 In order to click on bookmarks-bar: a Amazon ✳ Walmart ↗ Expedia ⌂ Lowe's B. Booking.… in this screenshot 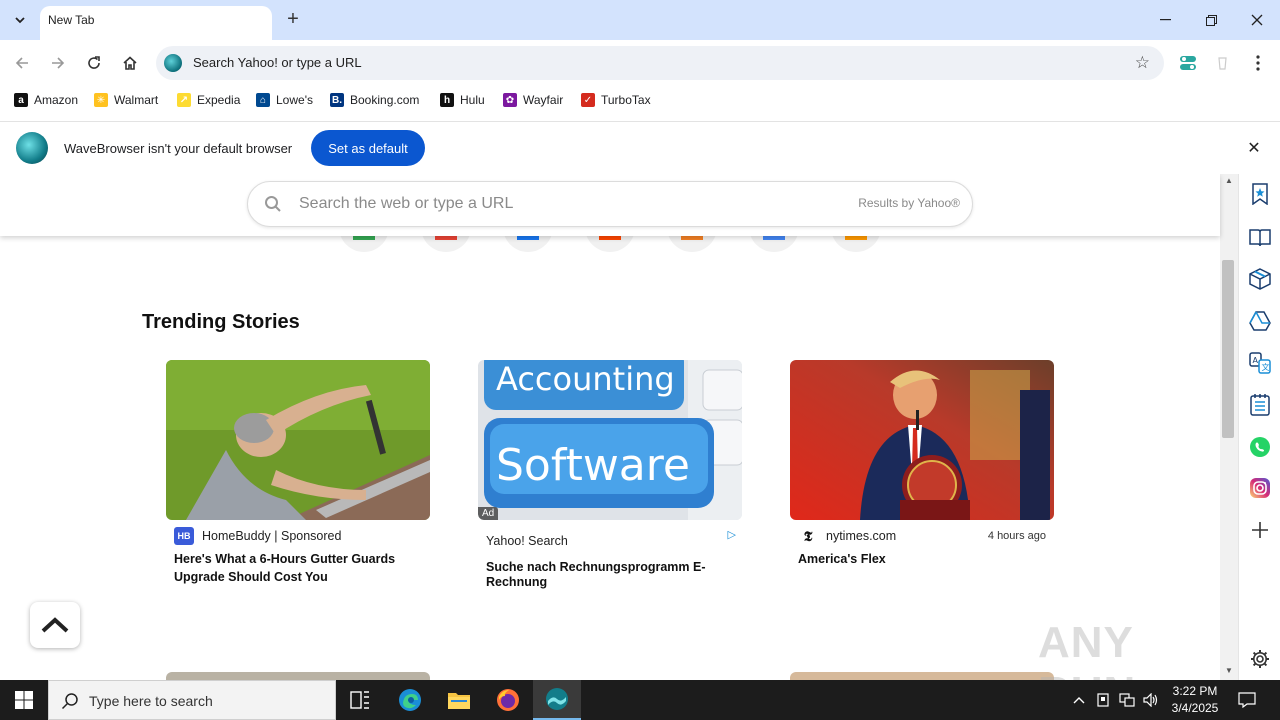, I will do `click(640, 100)`.